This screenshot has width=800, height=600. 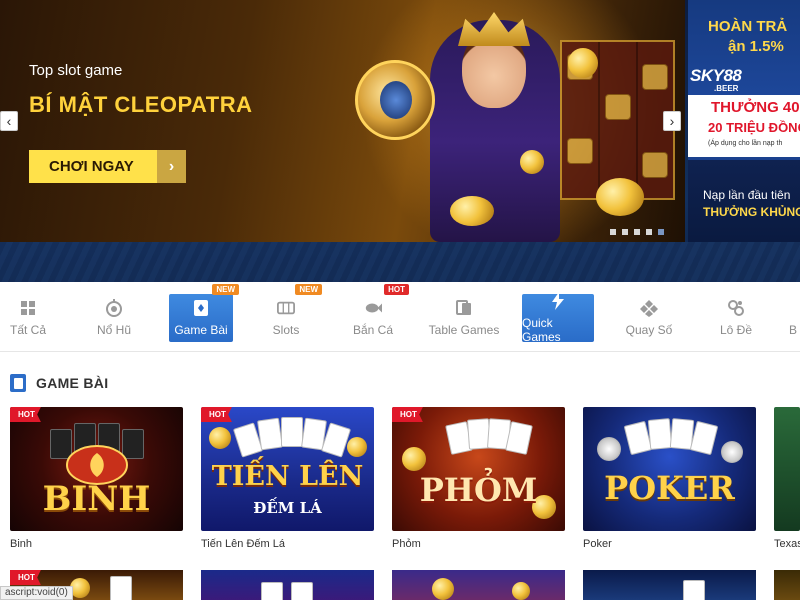 I want to click on category-label: Nổ Hũ, so click(x=113, y=330).